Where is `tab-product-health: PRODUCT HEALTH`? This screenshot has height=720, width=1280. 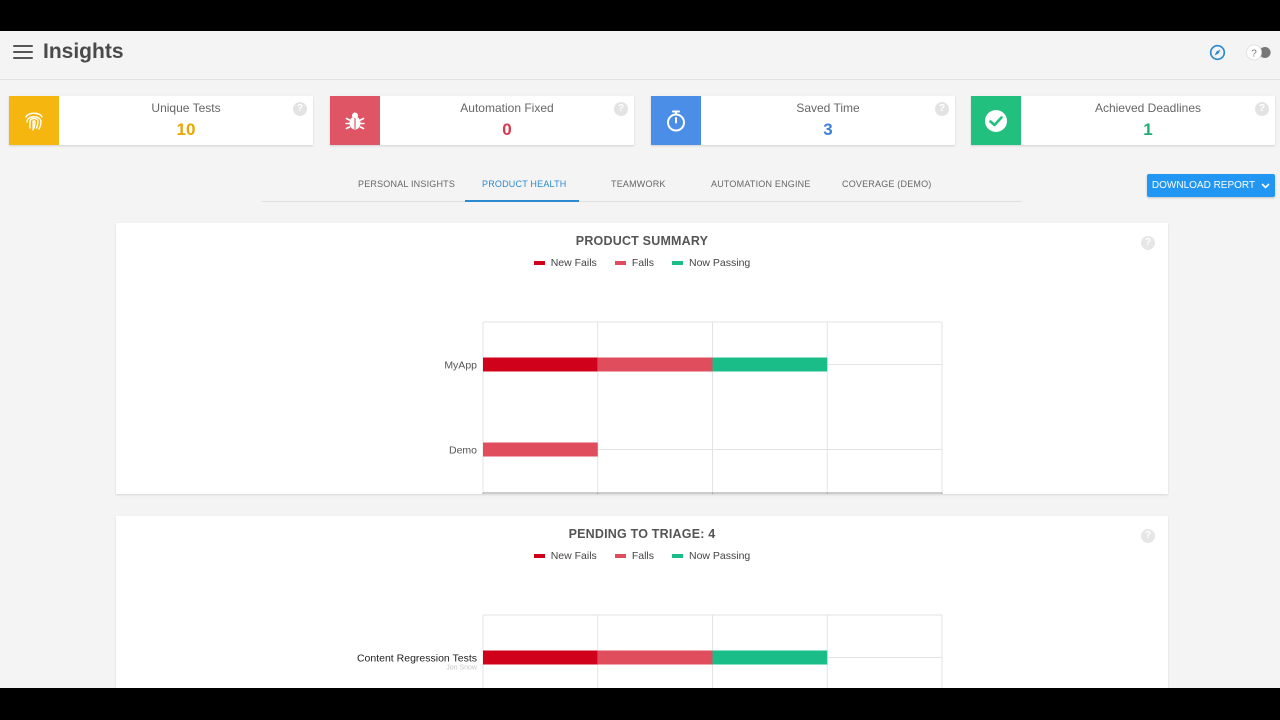
tab-product-health: PRODUCT HEALTH is located at coordinates (524, 184).